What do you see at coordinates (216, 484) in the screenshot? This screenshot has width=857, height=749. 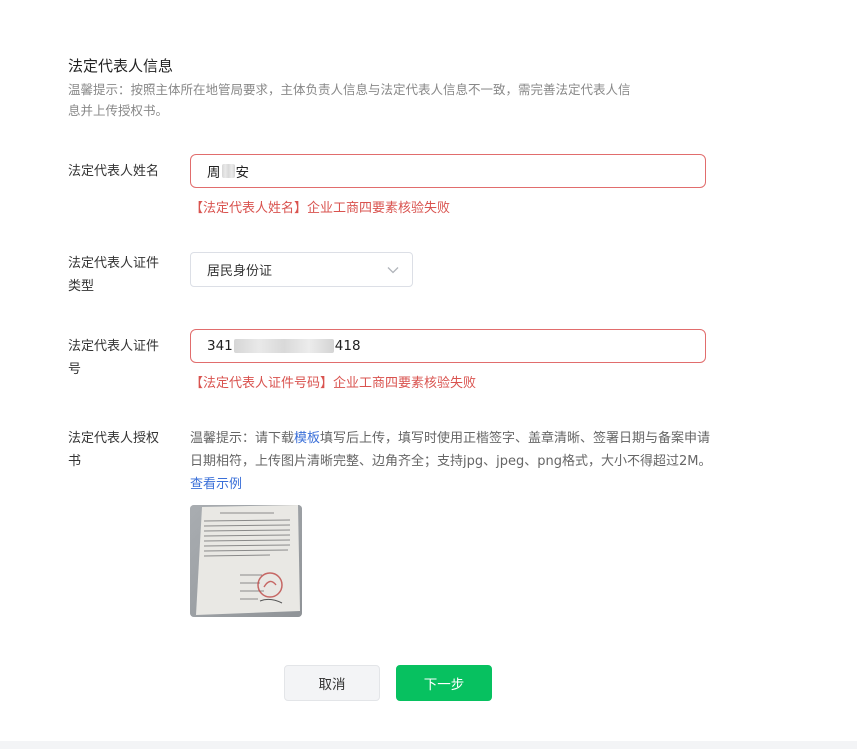 I see `view-example-link: 查看示例` at bounding box center [216, 484].